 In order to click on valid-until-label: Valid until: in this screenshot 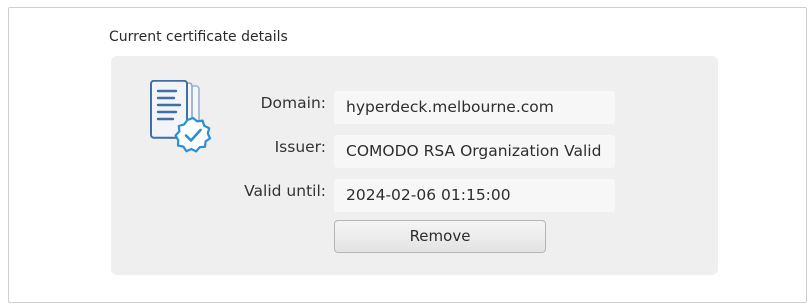, I will do `click(285, 191)`.